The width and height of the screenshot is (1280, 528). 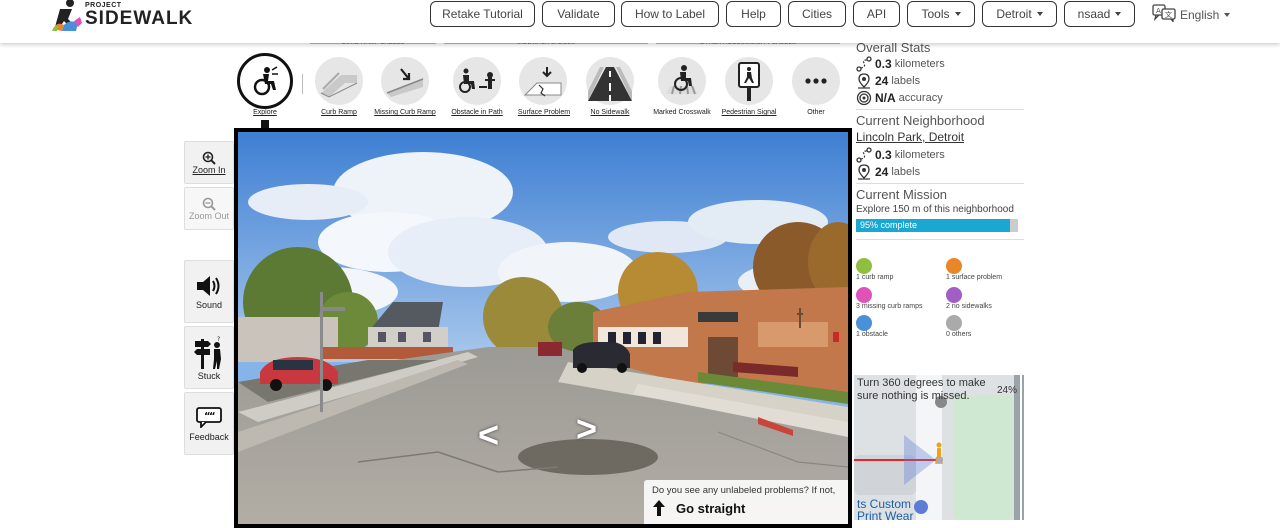 What do you see at coordinates (920, 120) in the screenshot?
I see `current-neighborhood-title: Current Neighborhood` at bounding box center [920, 120].